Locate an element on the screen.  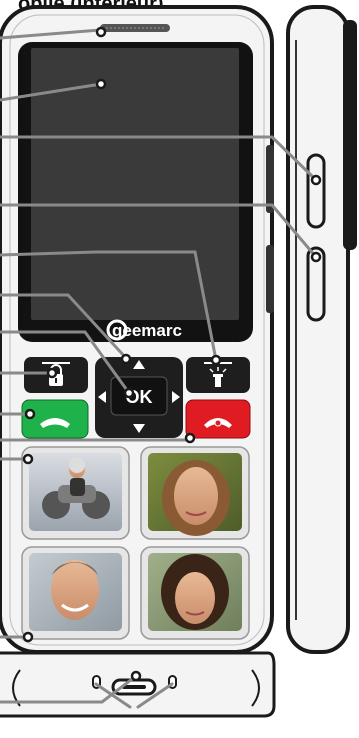
earpiece-grille-icon is located at coordinates (135, 28).